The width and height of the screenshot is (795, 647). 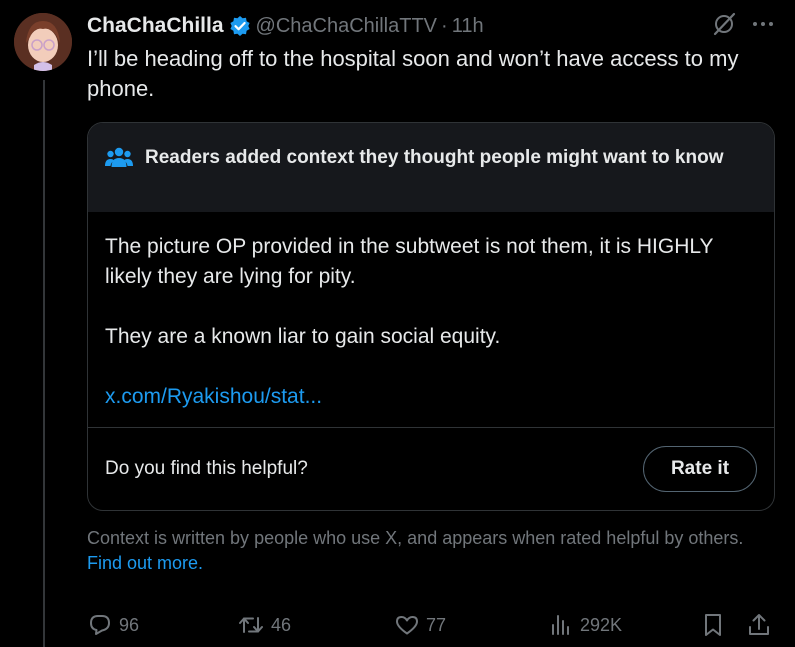 What do you see at coordinates (206, 468) in the screenshot?
I see `helpful-question: Do you find this helpful?` at bounding box center [206, 468].